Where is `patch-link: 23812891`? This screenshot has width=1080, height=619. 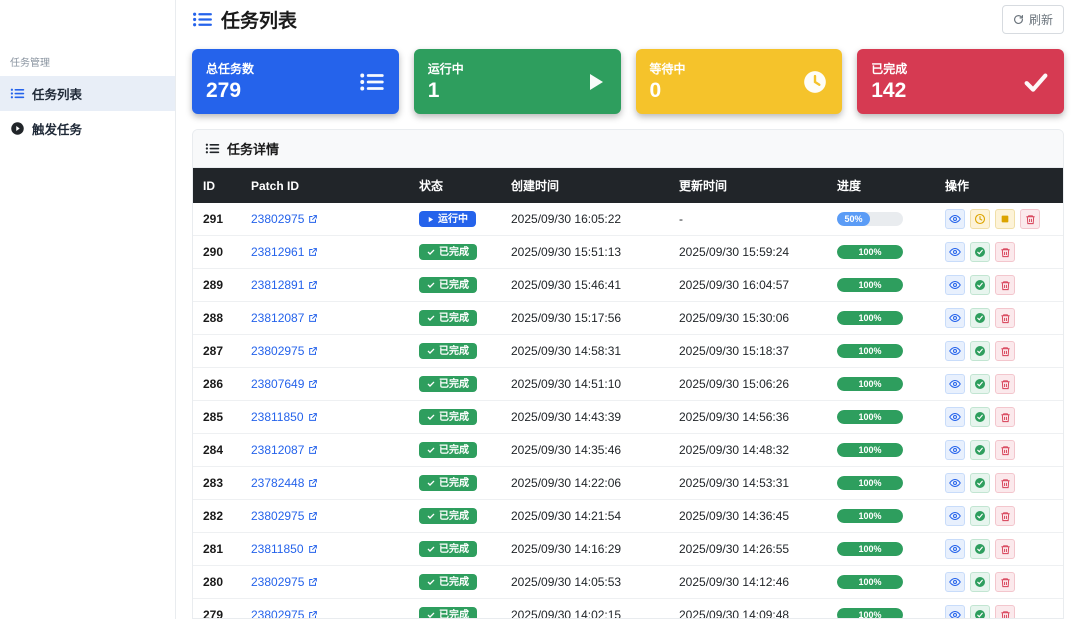
patch-link: 23812891 is located at coordinates (284, 285).